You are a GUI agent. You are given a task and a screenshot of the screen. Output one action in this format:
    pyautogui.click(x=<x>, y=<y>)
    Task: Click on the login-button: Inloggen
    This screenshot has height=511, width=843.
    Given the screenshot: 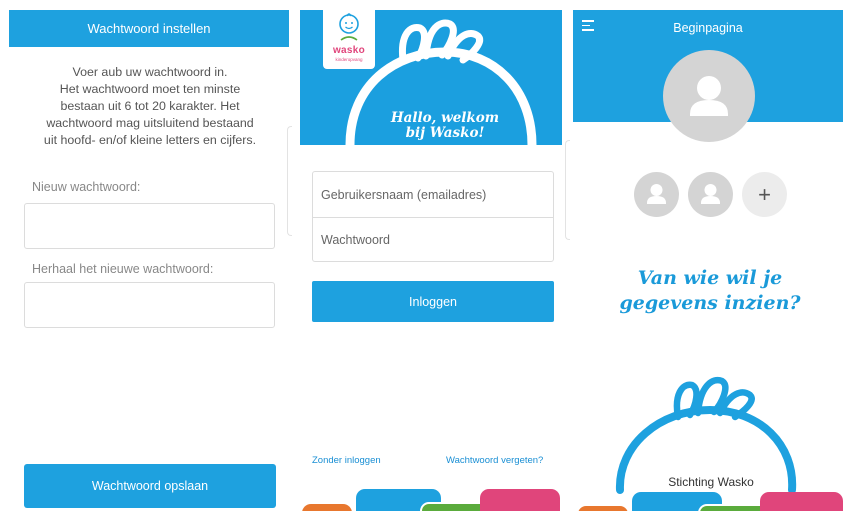 What is the action you would take?
    pyautogui.click(x=433, y=301)
    